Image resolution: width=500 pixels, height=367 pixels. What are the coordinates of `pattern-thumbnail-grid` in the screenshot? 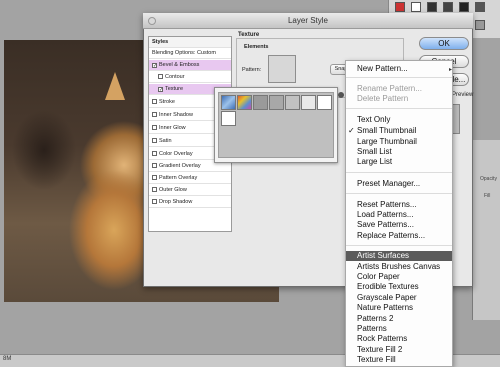 It's located at (276, 125).